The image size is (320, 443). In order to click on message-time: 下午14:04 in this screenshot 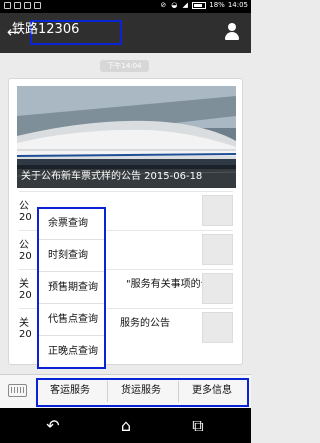, I will do `click(124, 66)`.